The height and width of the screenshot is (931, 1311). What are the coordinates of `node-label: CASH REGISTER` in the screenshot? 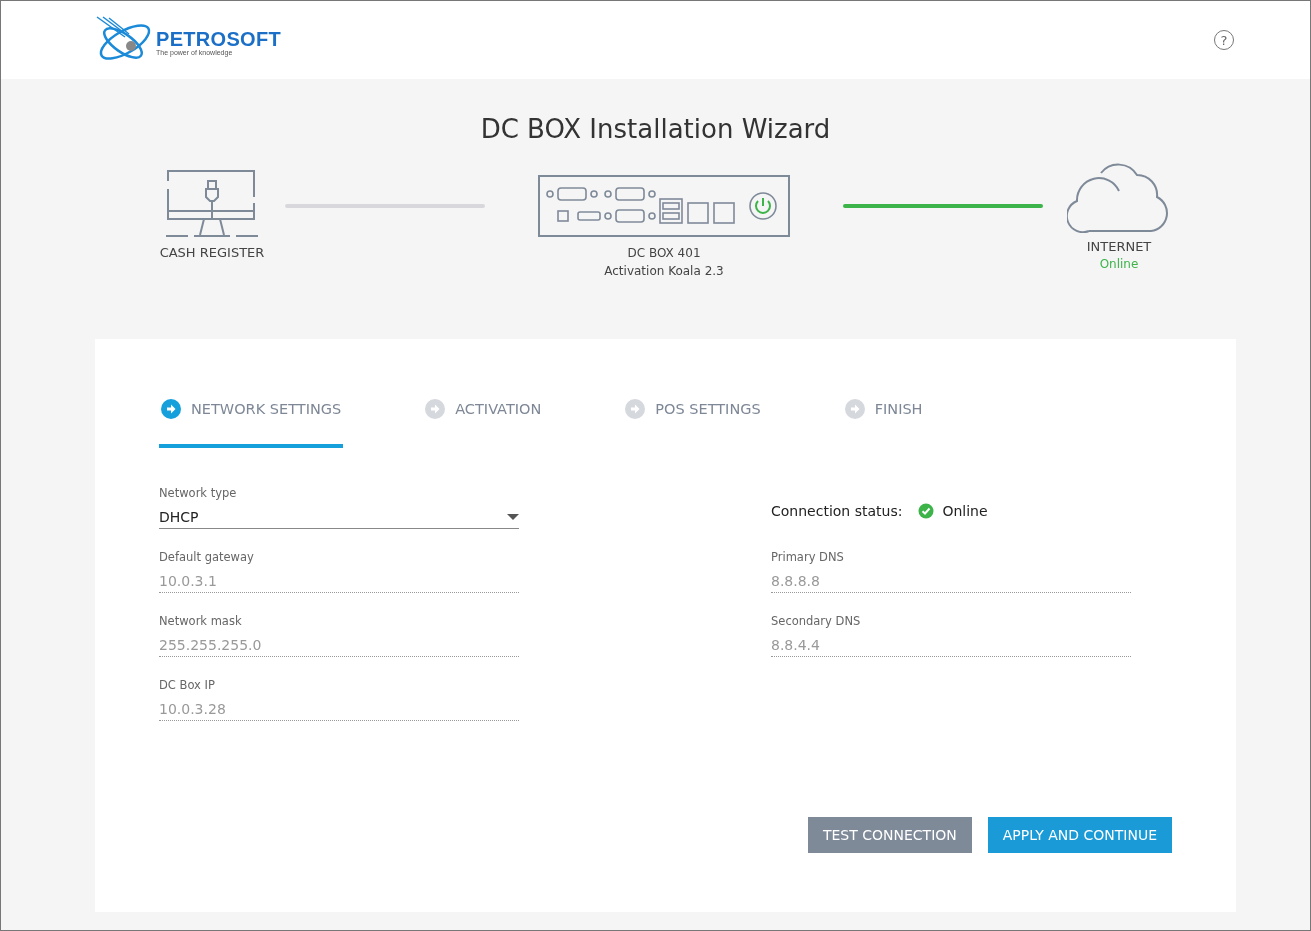 It's located at (212, 253).